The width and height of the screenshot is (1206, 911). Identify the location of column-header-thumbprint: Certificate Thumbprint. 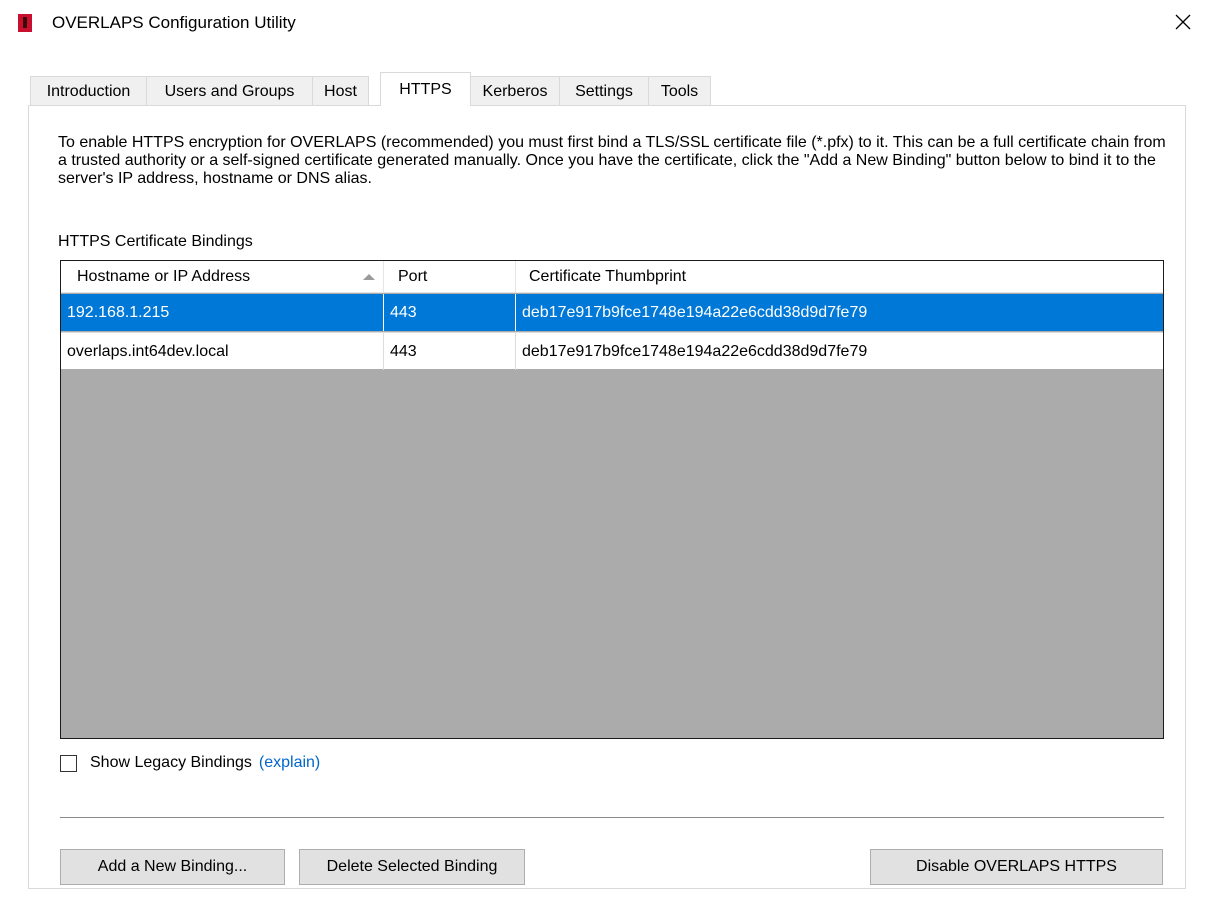
(839, 277).